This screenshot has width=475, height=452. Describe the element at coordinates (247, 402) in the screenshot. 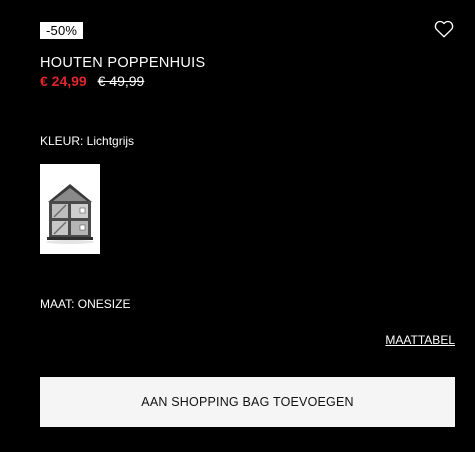

I see `add-to-bag-button: AAN SHOPPING BAG TOEVOEGEN` at that location.